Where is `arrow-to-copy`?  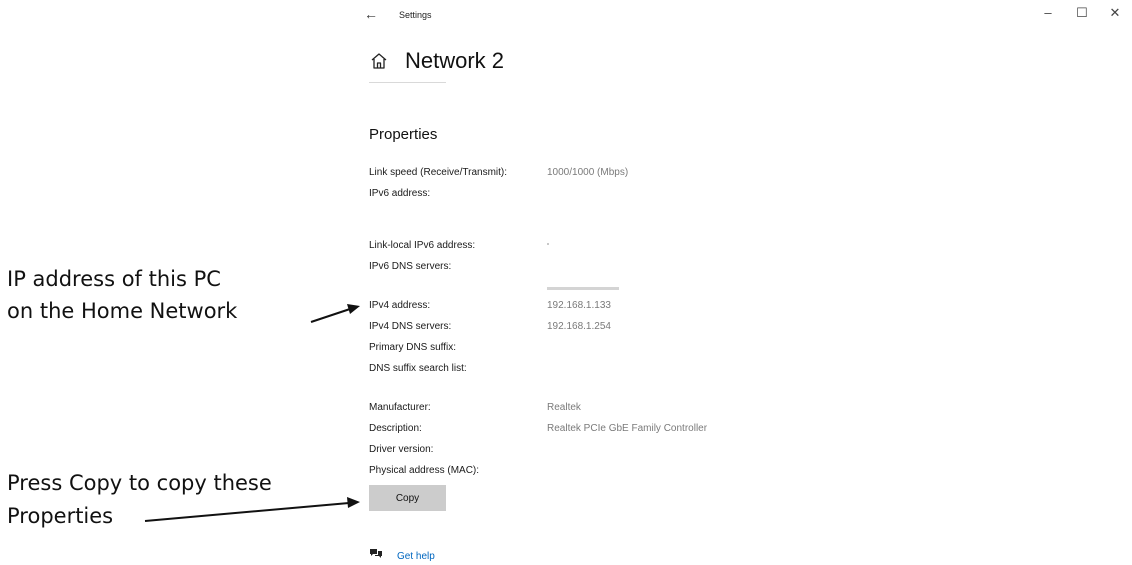
arrow-to-copy is located at coordinates (252, 509).